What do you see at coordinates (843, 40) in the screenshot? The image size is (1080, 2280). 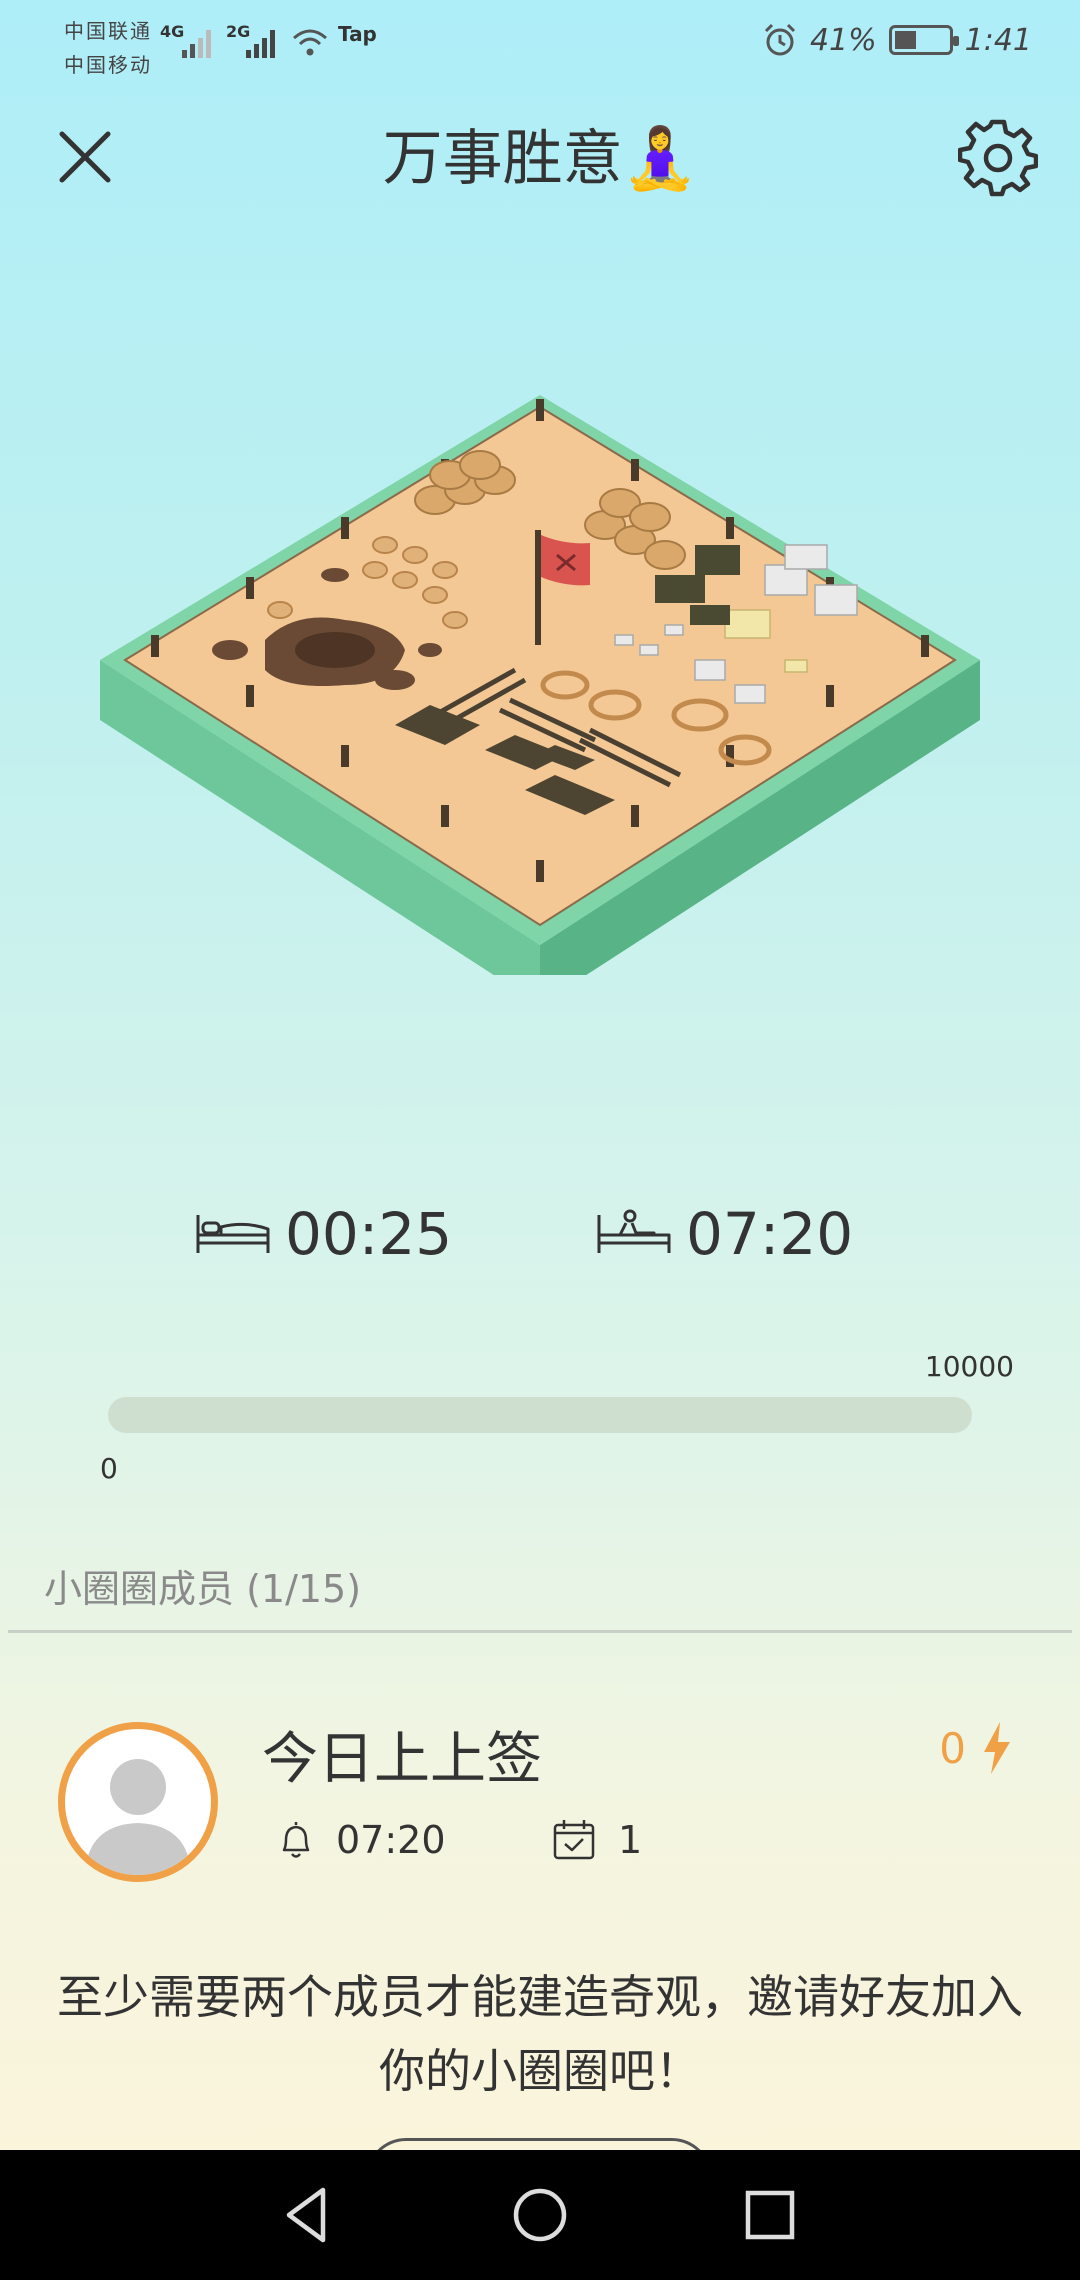 I see `battery-percent: 41%` at bounding box center [843, 40].